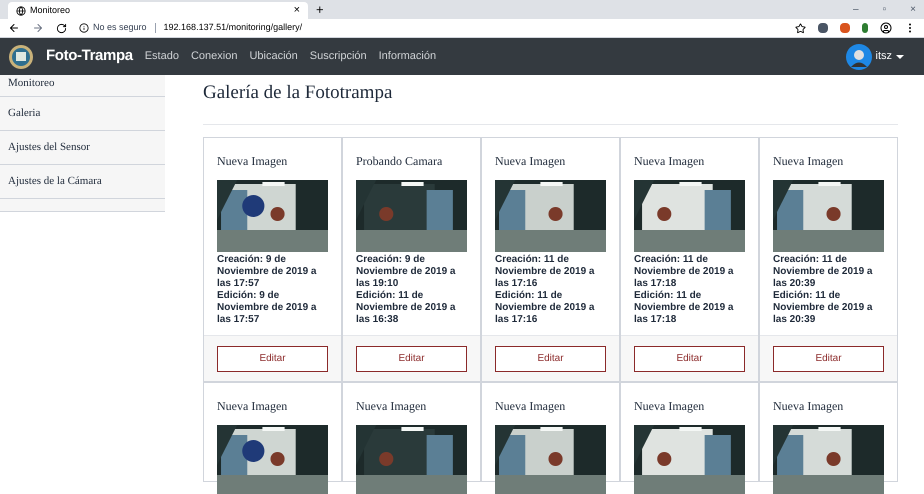 The width and height of the screenshot is (924, 494). What do you see at coordinates (823, 308) in the screenshot?
I see `edit-date: Edición: 11 de Noviembre de 2019 a las 20:39` at bounding box center [823, 308].